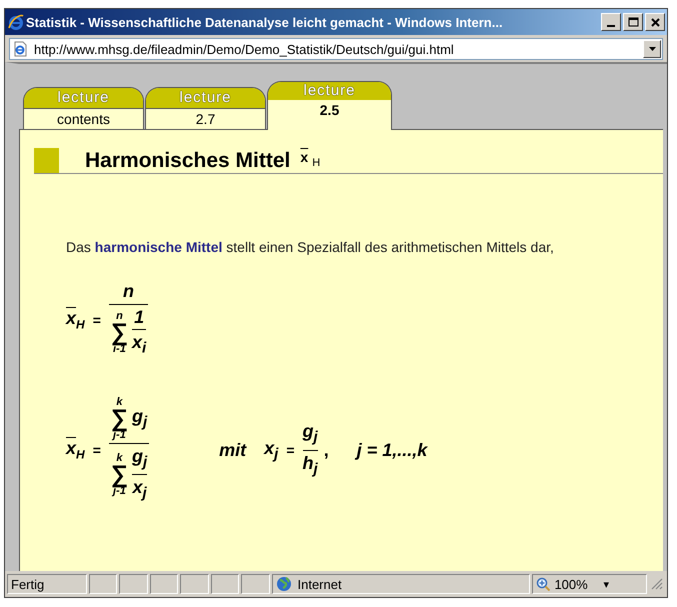  I want to click on minimize-button, so click(611, 22).